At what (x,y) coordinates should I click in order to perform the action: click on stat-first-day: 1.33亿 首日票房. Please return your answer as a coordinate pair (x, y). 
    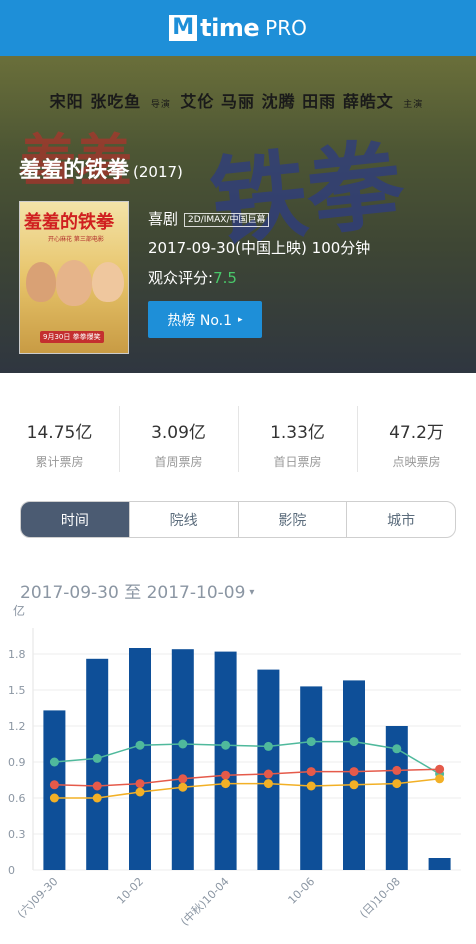
    Looking at the image, I should click on (297, 440).